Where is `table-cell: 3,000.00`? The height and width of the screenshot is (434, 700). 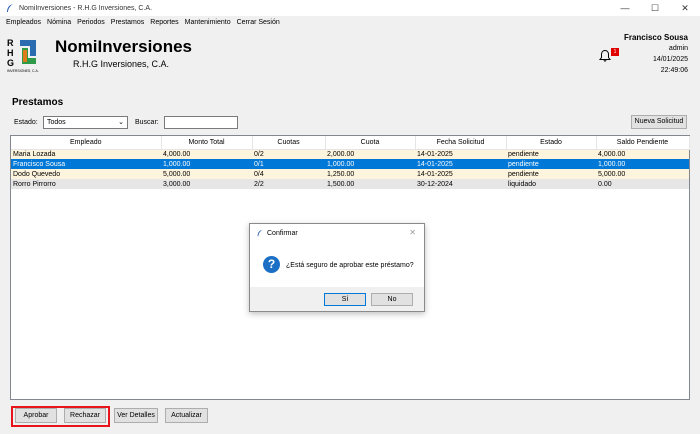
table-cell: 3,000.00 is located at coordinates (206, 184).